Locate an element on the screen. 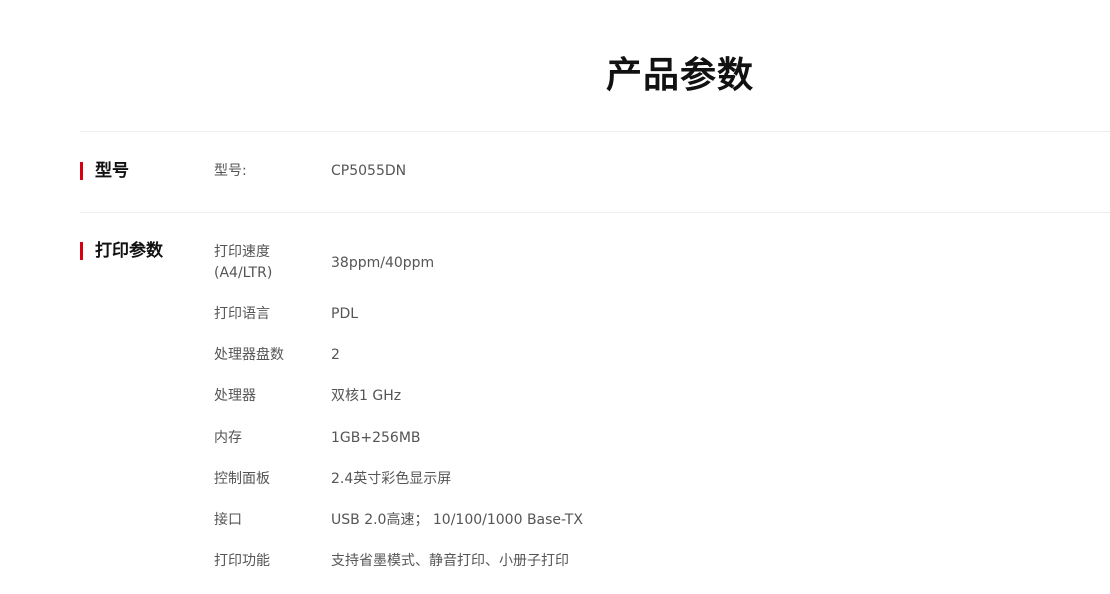 This screenshot has height=594, width=1110. spec-label: 处理器盘数 is located at coordinates (249, 355).